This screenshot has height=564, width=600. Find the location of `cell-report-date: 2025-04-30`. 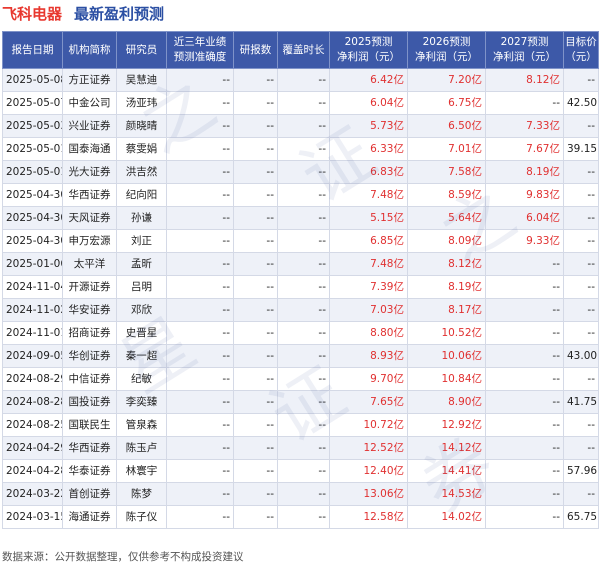

cell-report-date: 2025-04-30 is located at coordinates (32, 241).